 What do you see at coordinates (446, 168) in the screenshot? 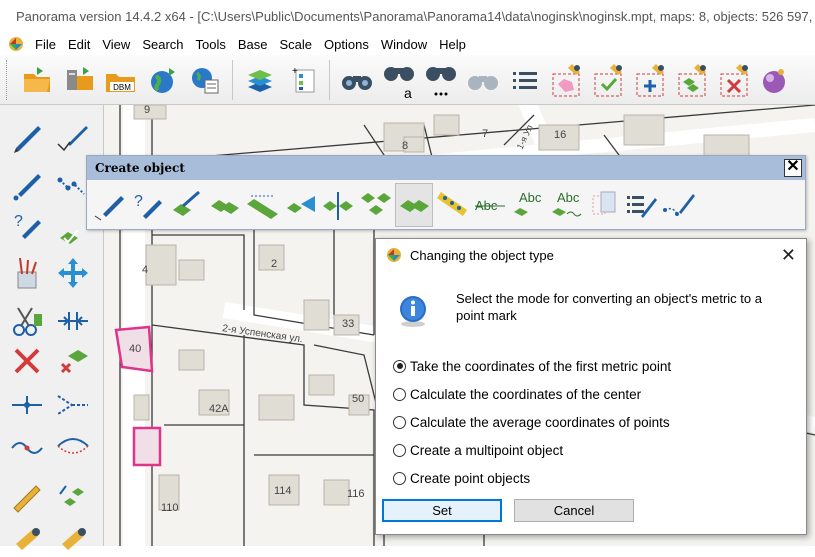
I see `create-object-panel-header: Create object` at bounding box center [446, 168].